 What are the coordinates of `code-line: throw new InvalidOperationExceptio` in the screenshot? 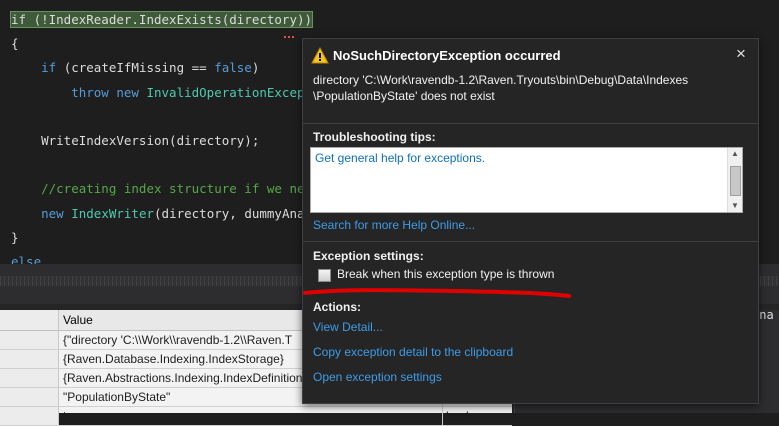 It's located at (169, 93).